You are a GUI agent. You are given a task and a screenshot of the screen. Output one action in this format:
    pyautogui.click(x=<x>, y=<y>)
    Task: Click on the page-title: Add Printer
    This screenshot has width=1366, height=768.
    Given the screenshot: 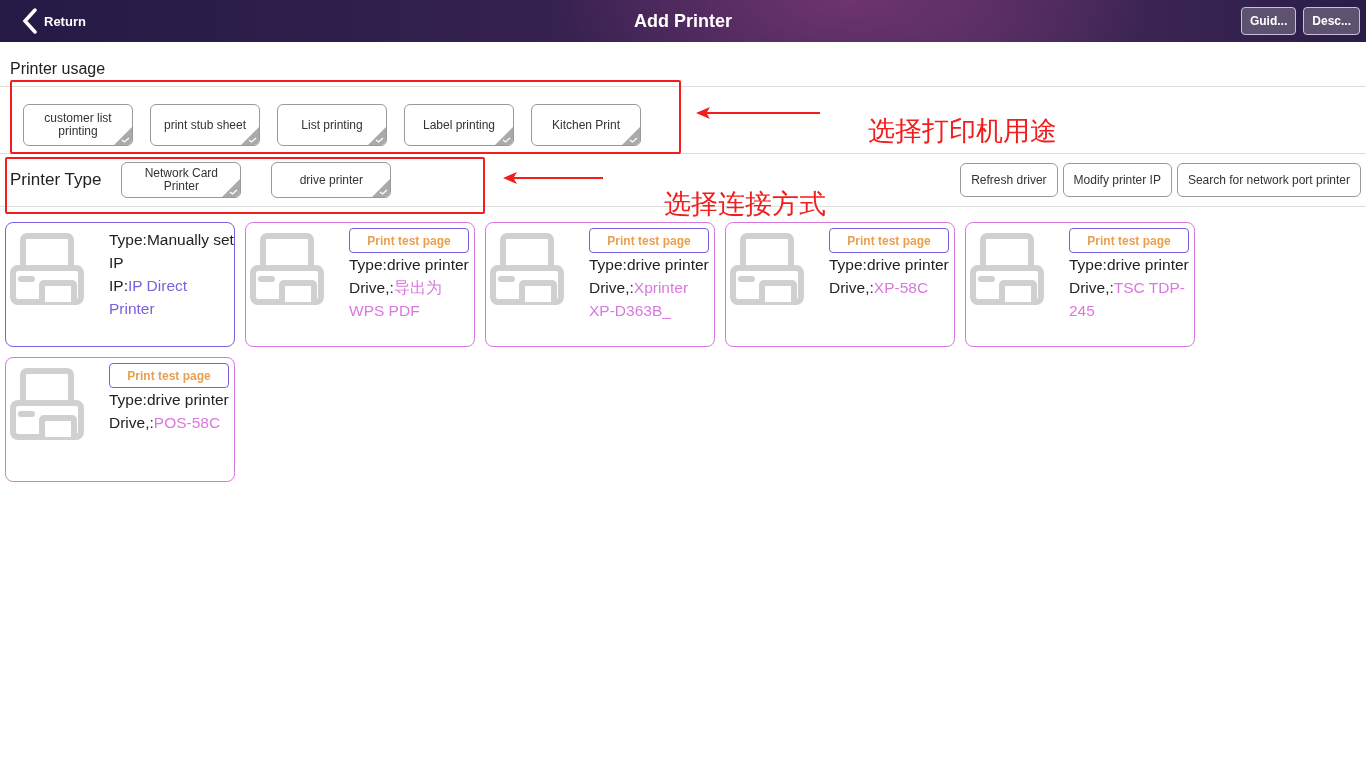 What is the action you would take?
    pyautogui.click(x=683, y=21)
    